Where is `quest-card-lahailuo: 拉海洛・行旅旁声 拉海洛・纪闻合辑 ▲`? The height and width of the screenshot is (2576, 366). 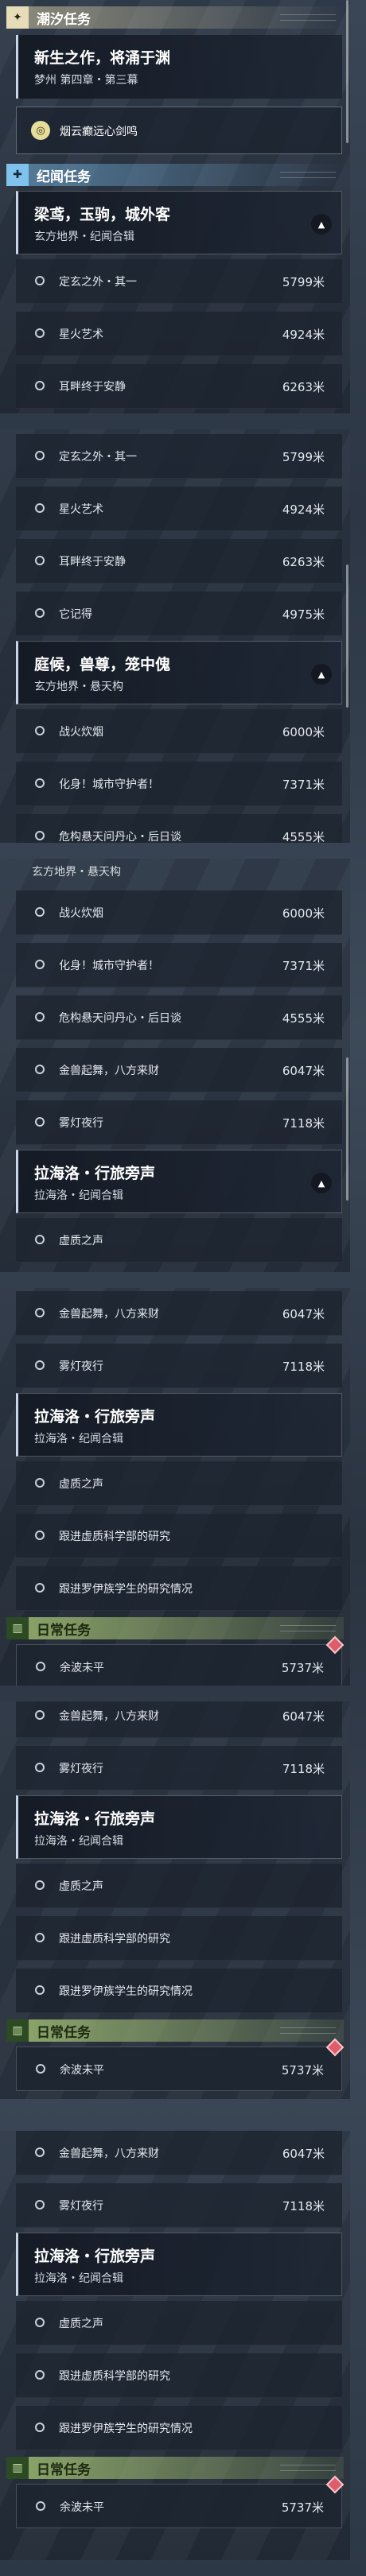
quest-card-lahailuo: 拉海洛・行旅旁声 拉海洛・纪闻合辑 ▲ is located at coordinates (179, 1181).